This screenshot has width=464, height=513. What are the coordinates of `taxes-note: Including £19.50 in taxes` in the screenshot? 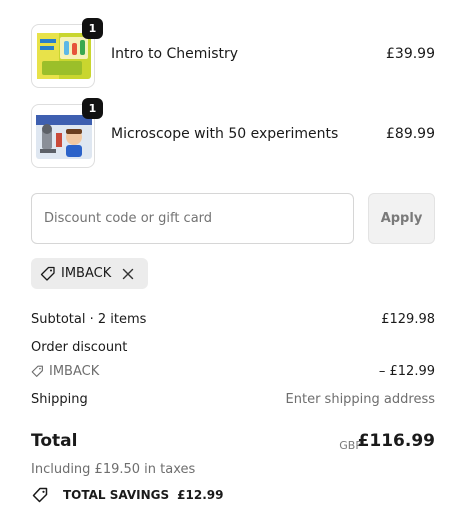 It's located at (113, 469).